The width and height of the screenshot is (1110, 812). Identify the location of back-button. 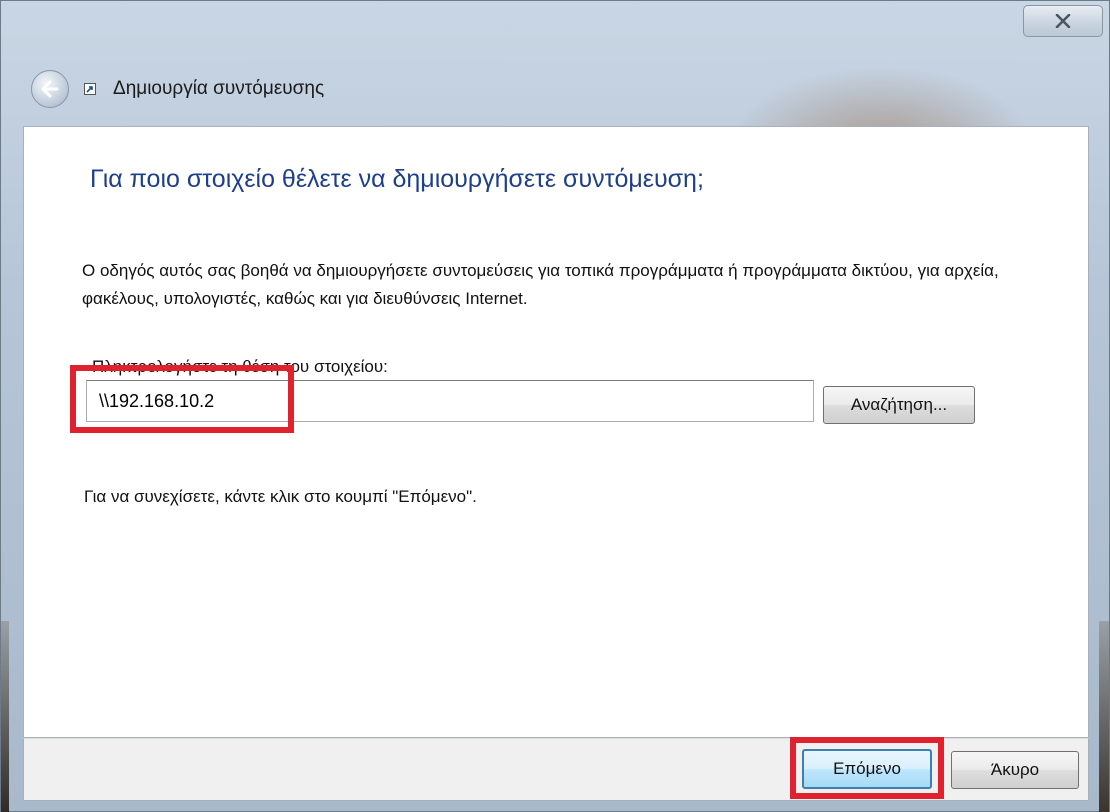
(50, 89).